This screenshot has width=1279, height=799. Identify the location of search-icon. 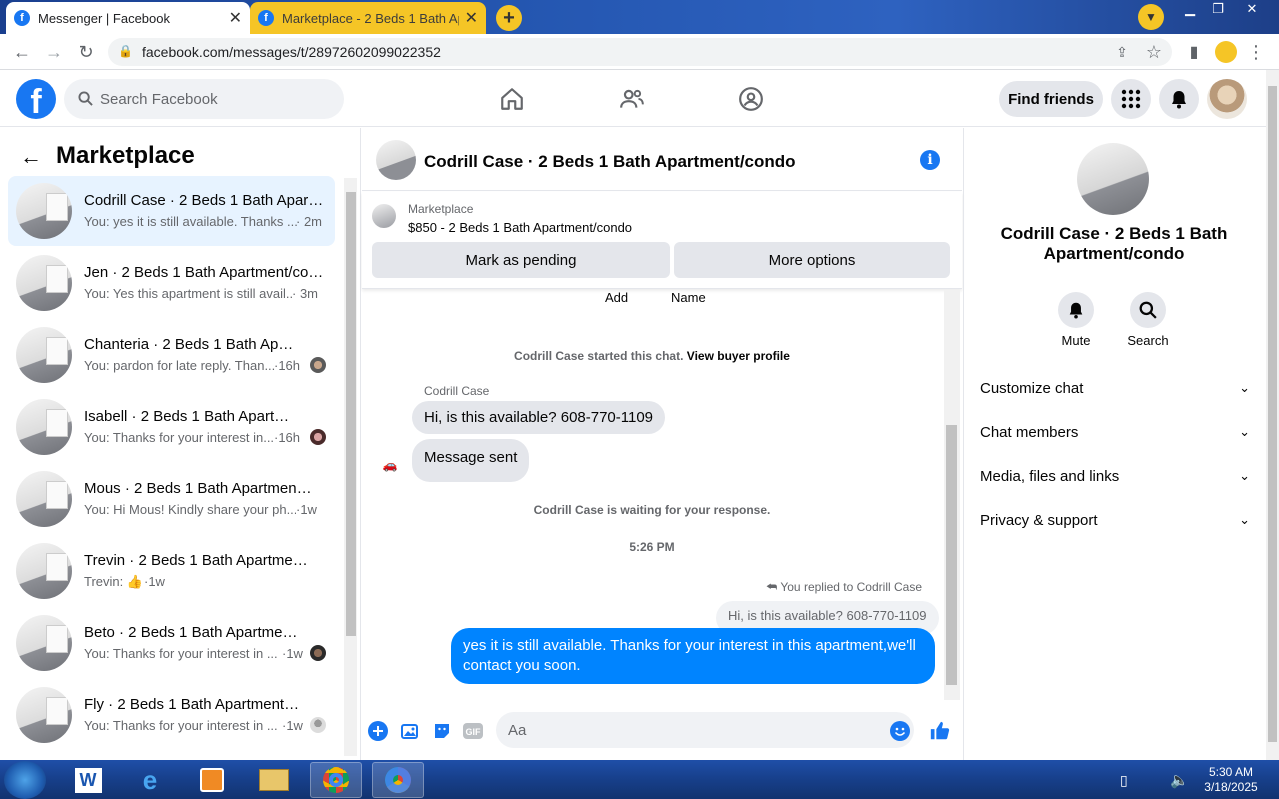
(1148, 310).